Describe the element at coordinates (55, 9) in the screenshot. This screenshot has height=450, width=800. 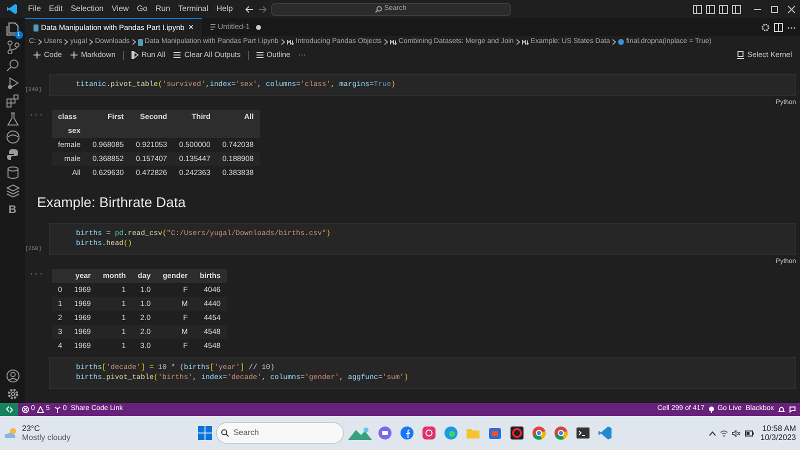
I see `menu-item: Edit` at that location.